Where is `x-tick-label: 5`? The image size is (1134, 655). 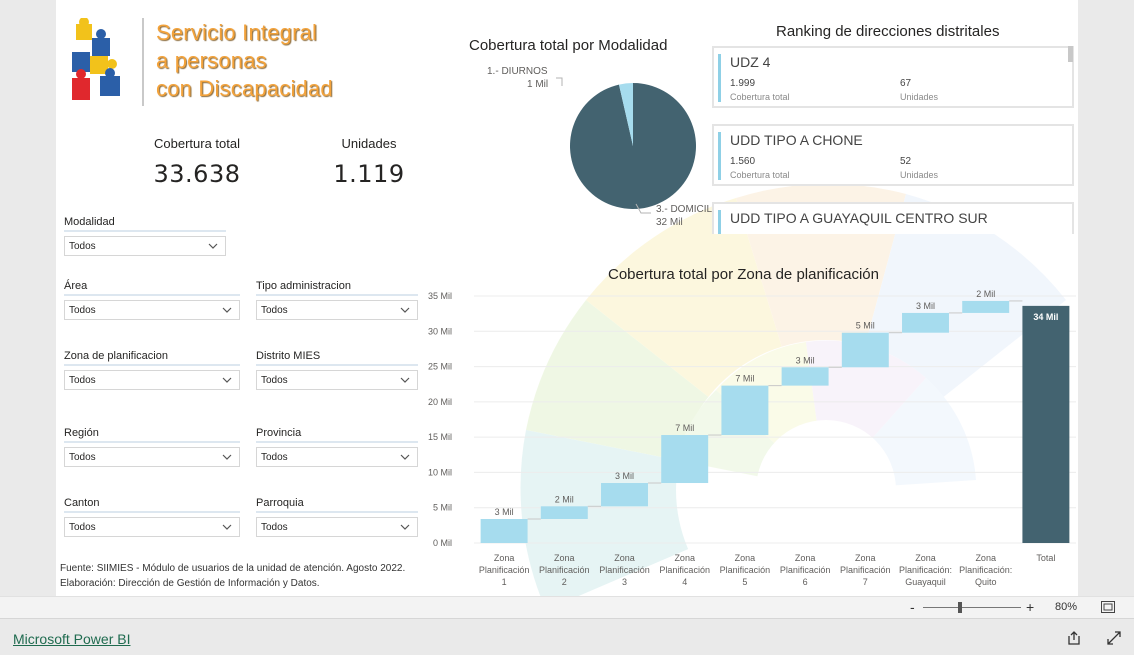
x-tick-label: 5 is located at coordinates (744, 582).